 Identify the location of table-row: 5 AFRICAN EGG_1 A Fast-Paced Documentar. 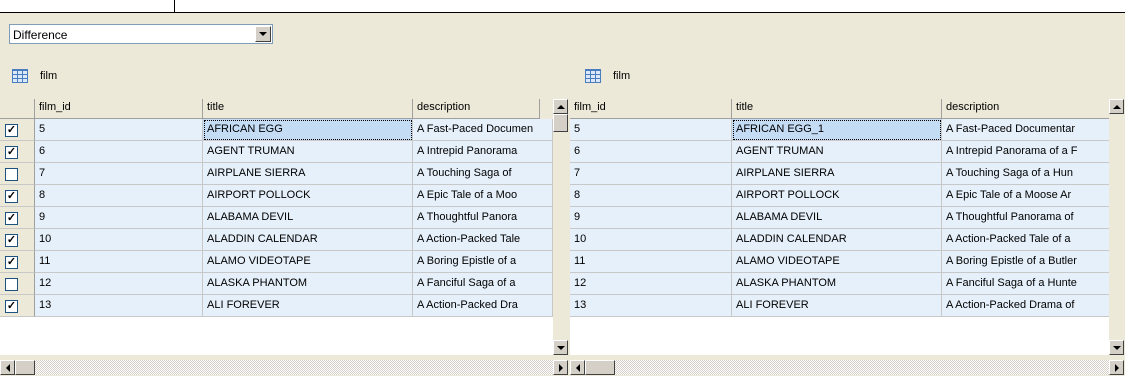
(840, 130).